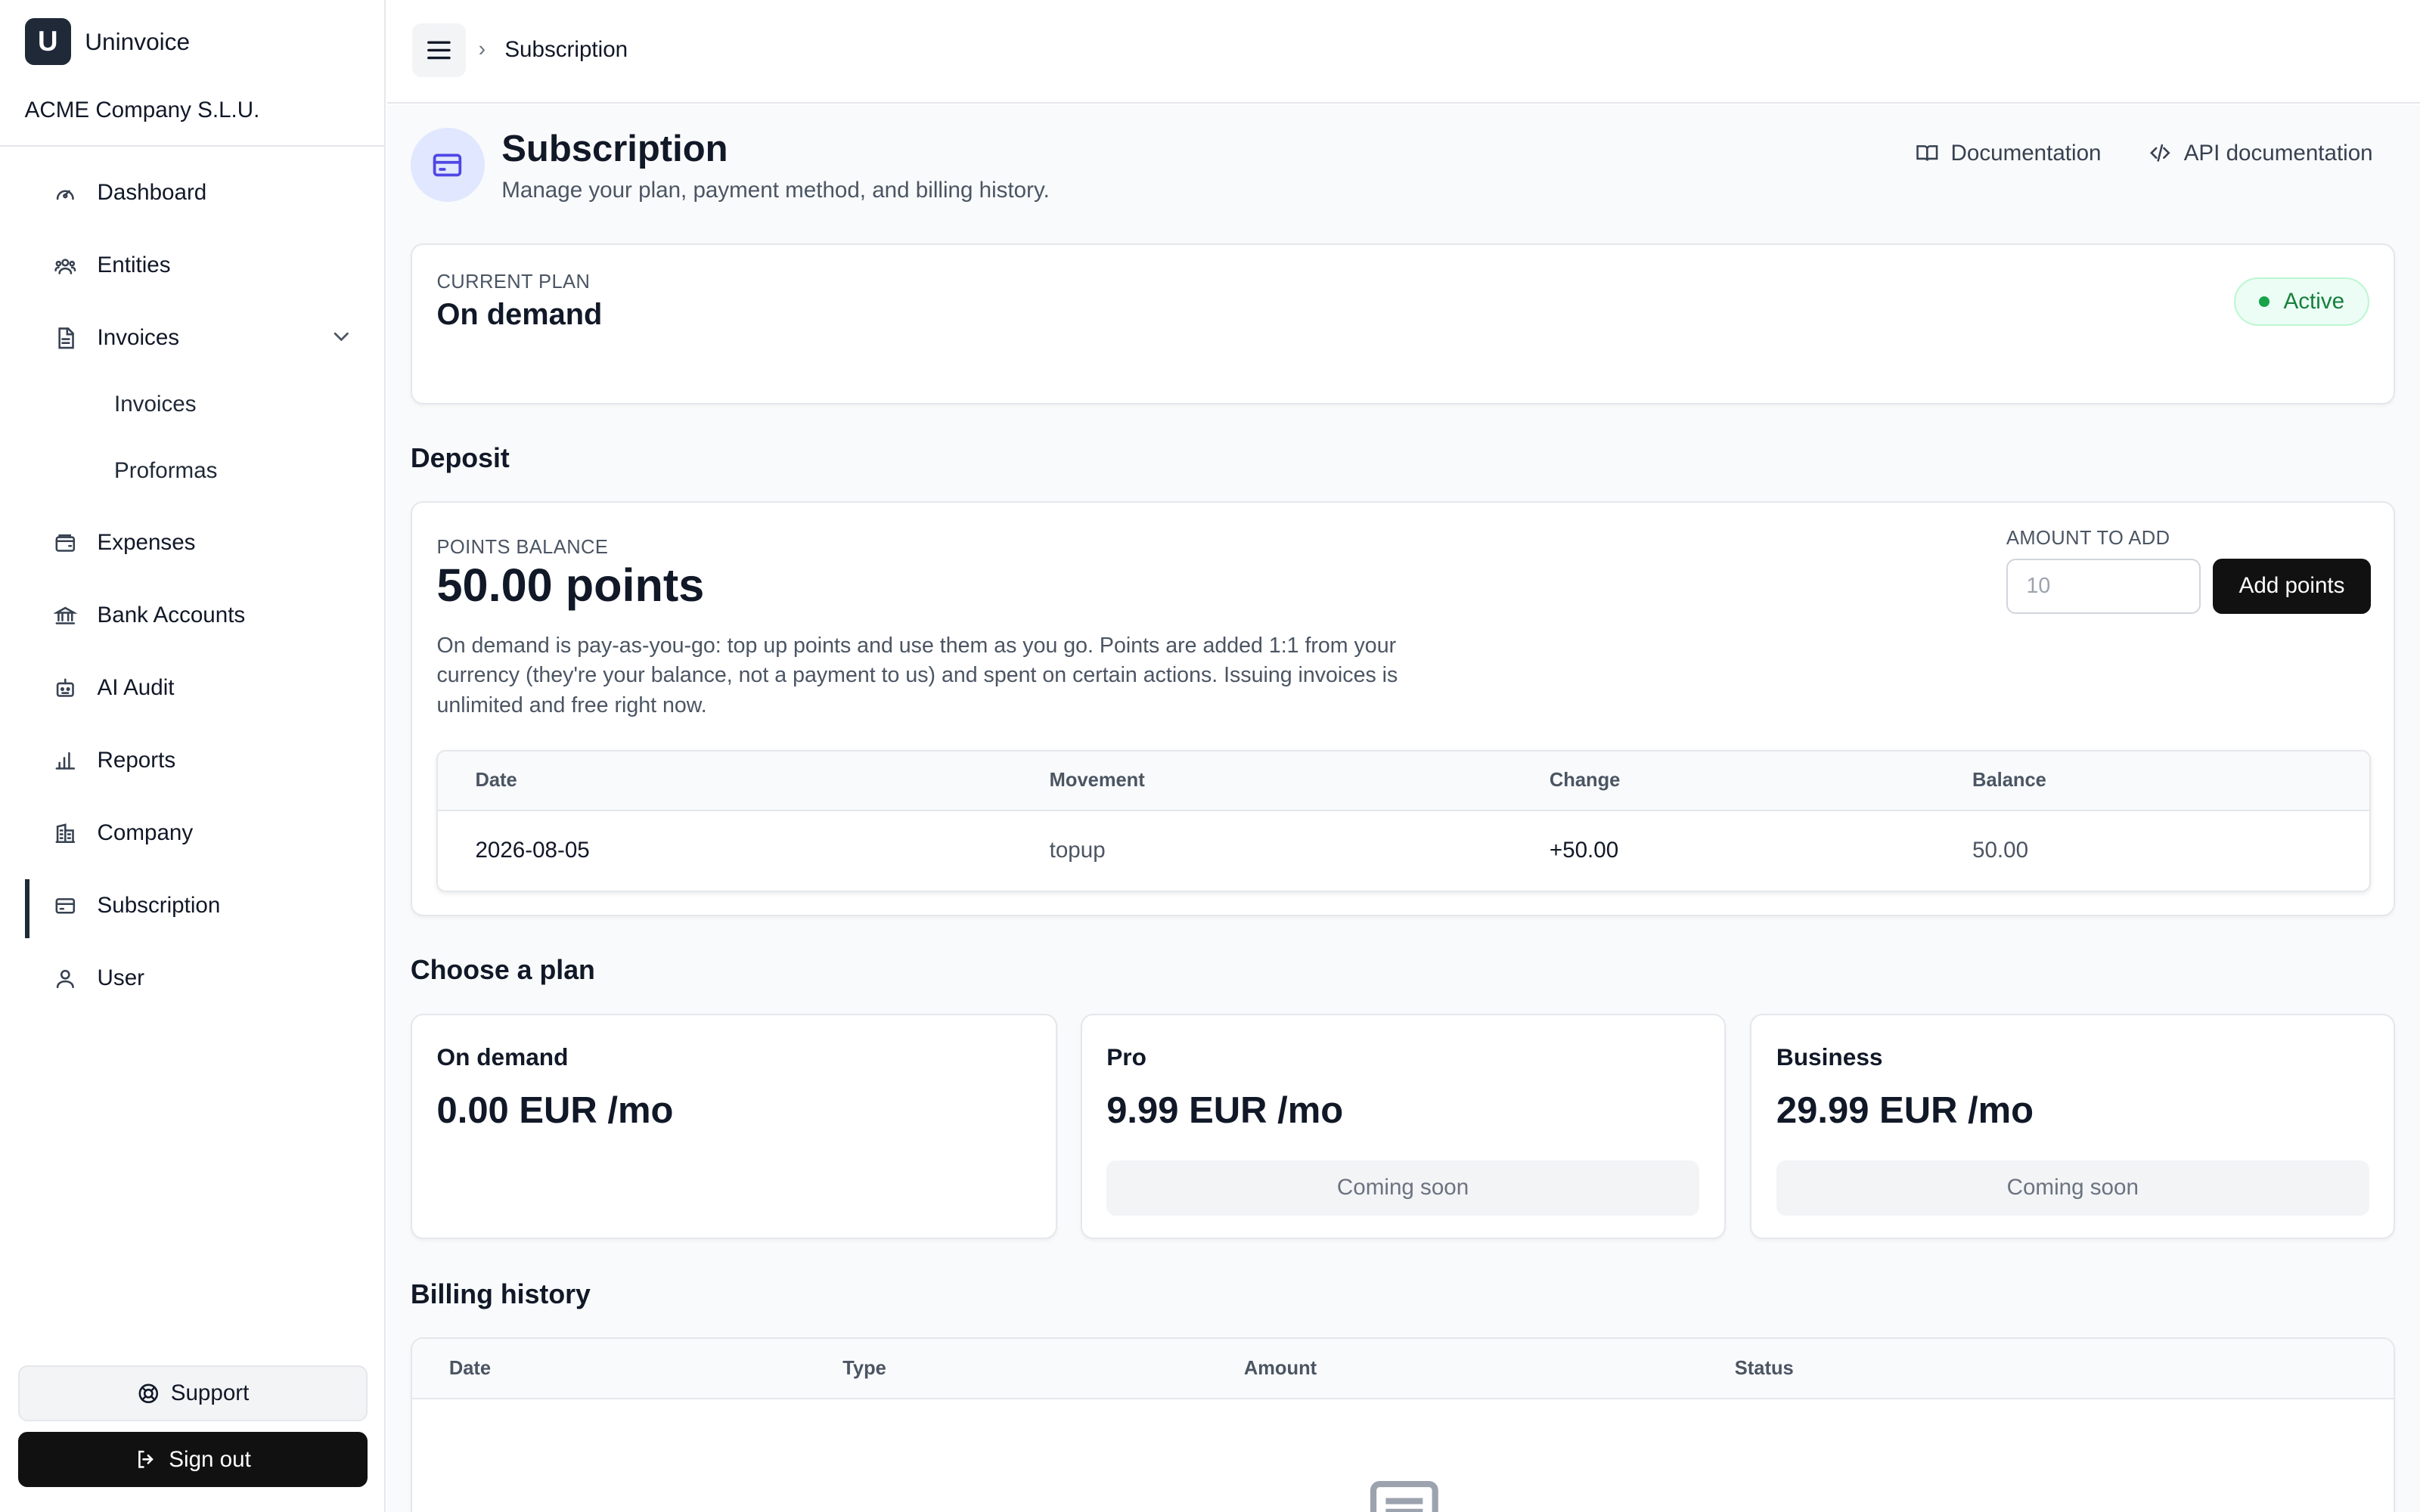  Describe the element at coordinates (65, 339) in the screenshot. I see `file-text-icon` at that location.